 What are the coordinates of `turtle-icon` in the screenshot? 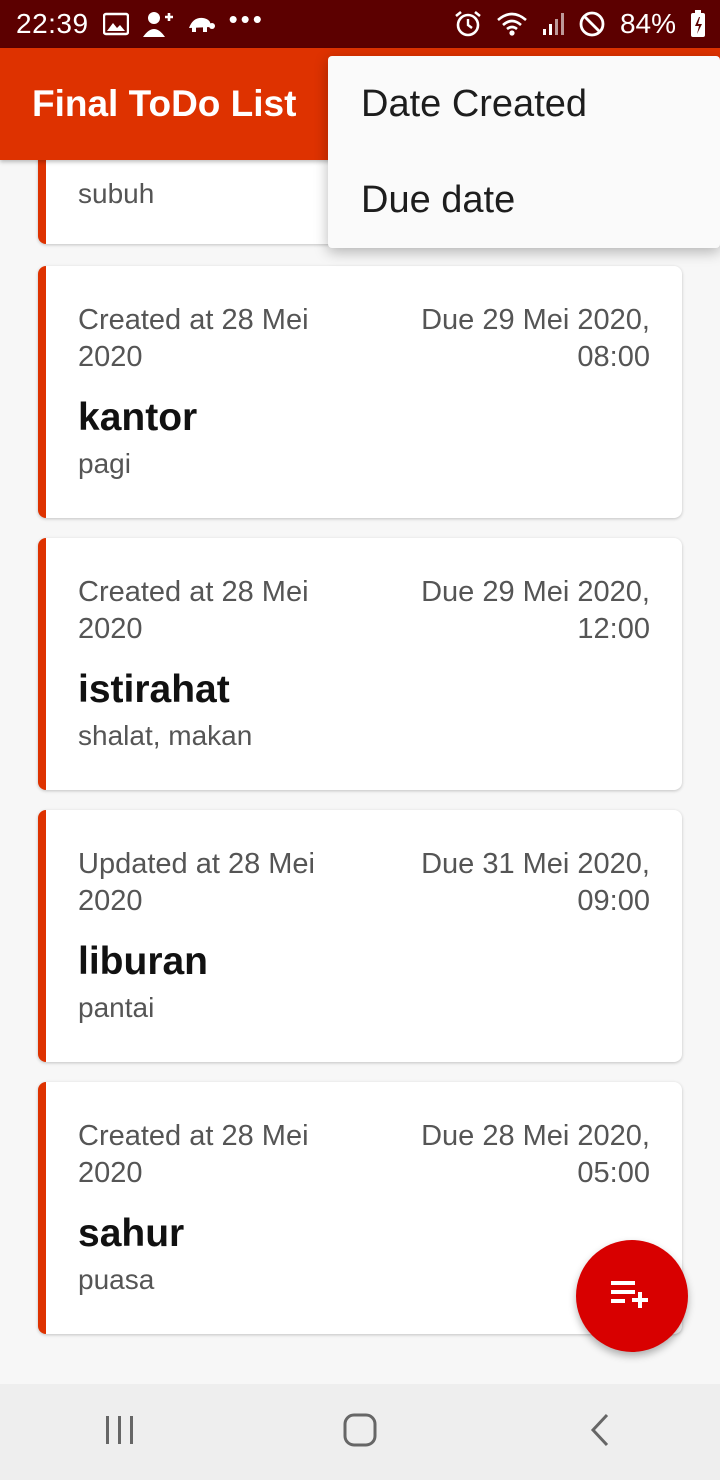 It's located at (201, 24).